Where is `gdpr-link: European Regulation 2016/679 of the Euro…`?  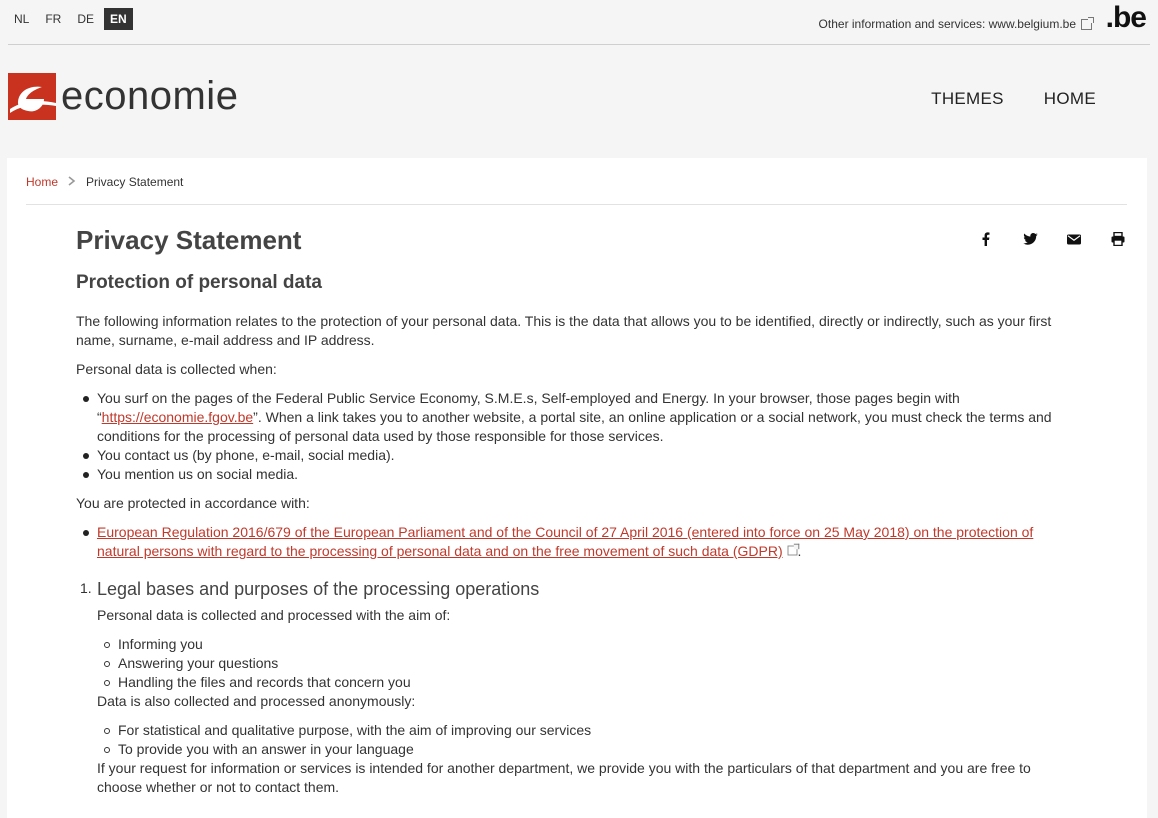
gdpr-link: European Regulation 2016/679 of the Euro… is located at coordinates (565, 541).